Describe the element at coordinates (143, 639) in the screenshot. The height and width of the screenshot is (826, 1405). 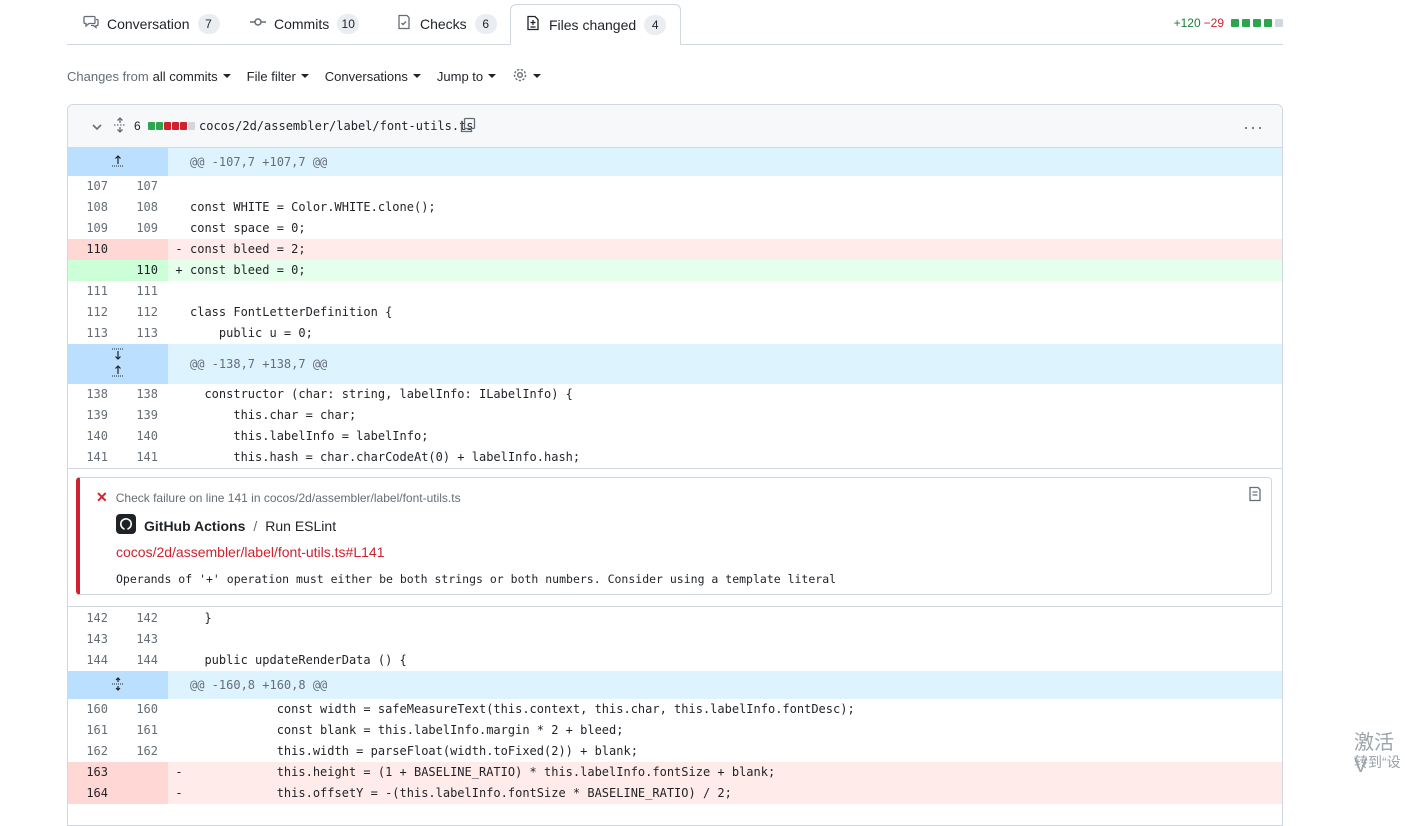
I see `new-line-number: 143` at that location.